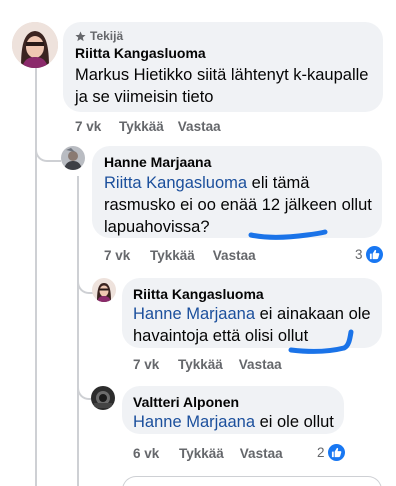 The height and width of the screenshot is (486, 396). I want to click on reaction-count: 2, so click(331, 452).